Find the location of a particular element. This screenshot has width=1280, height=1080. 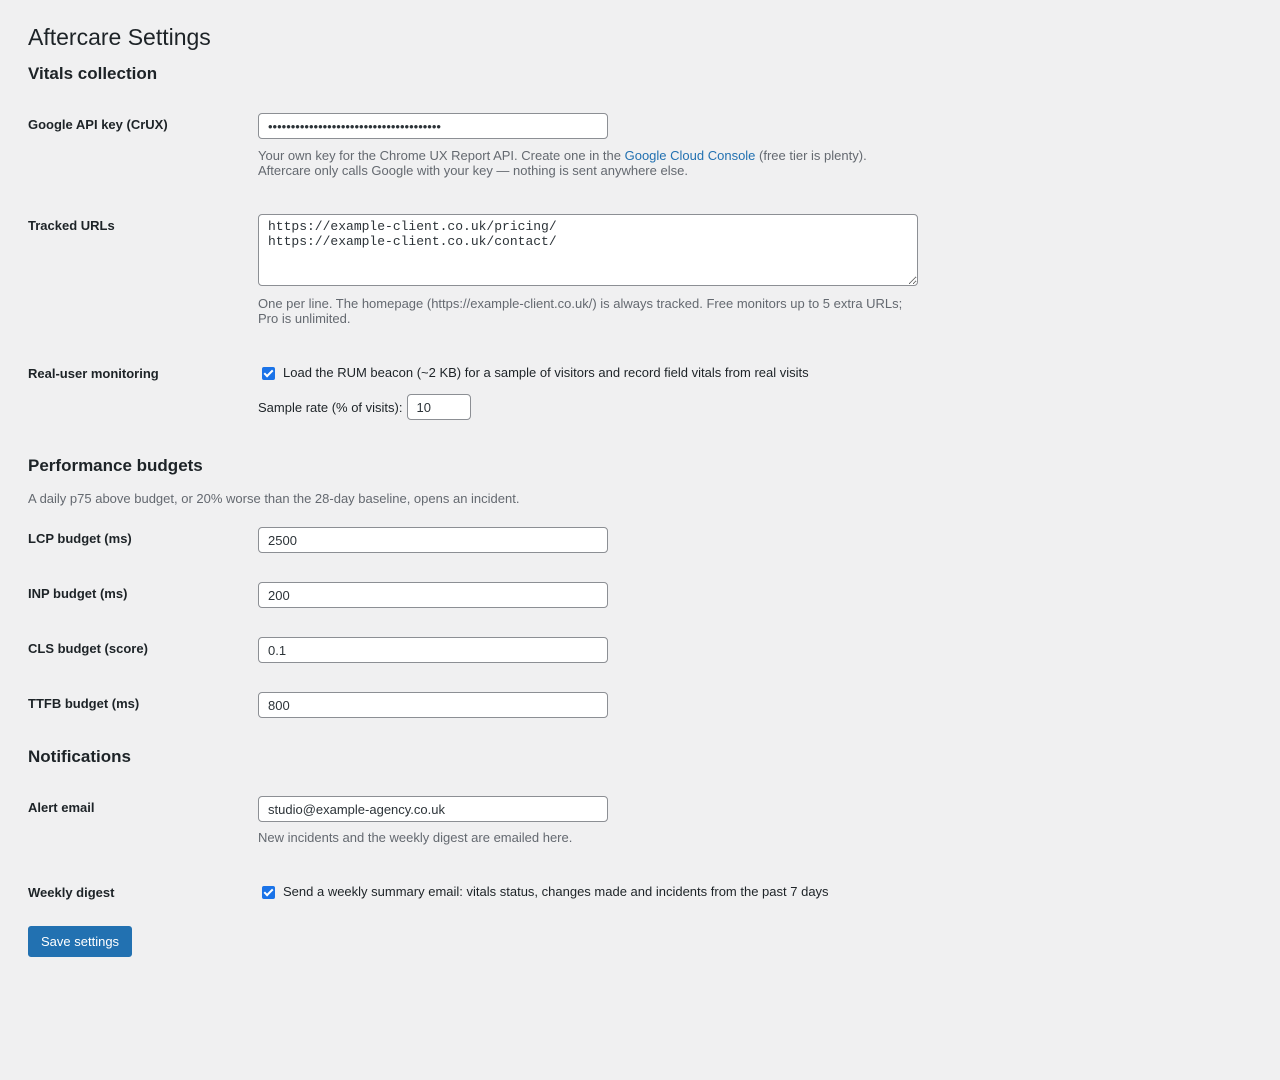

weekly-digest-label: Weekly digest is located at coordinates (71, 892).